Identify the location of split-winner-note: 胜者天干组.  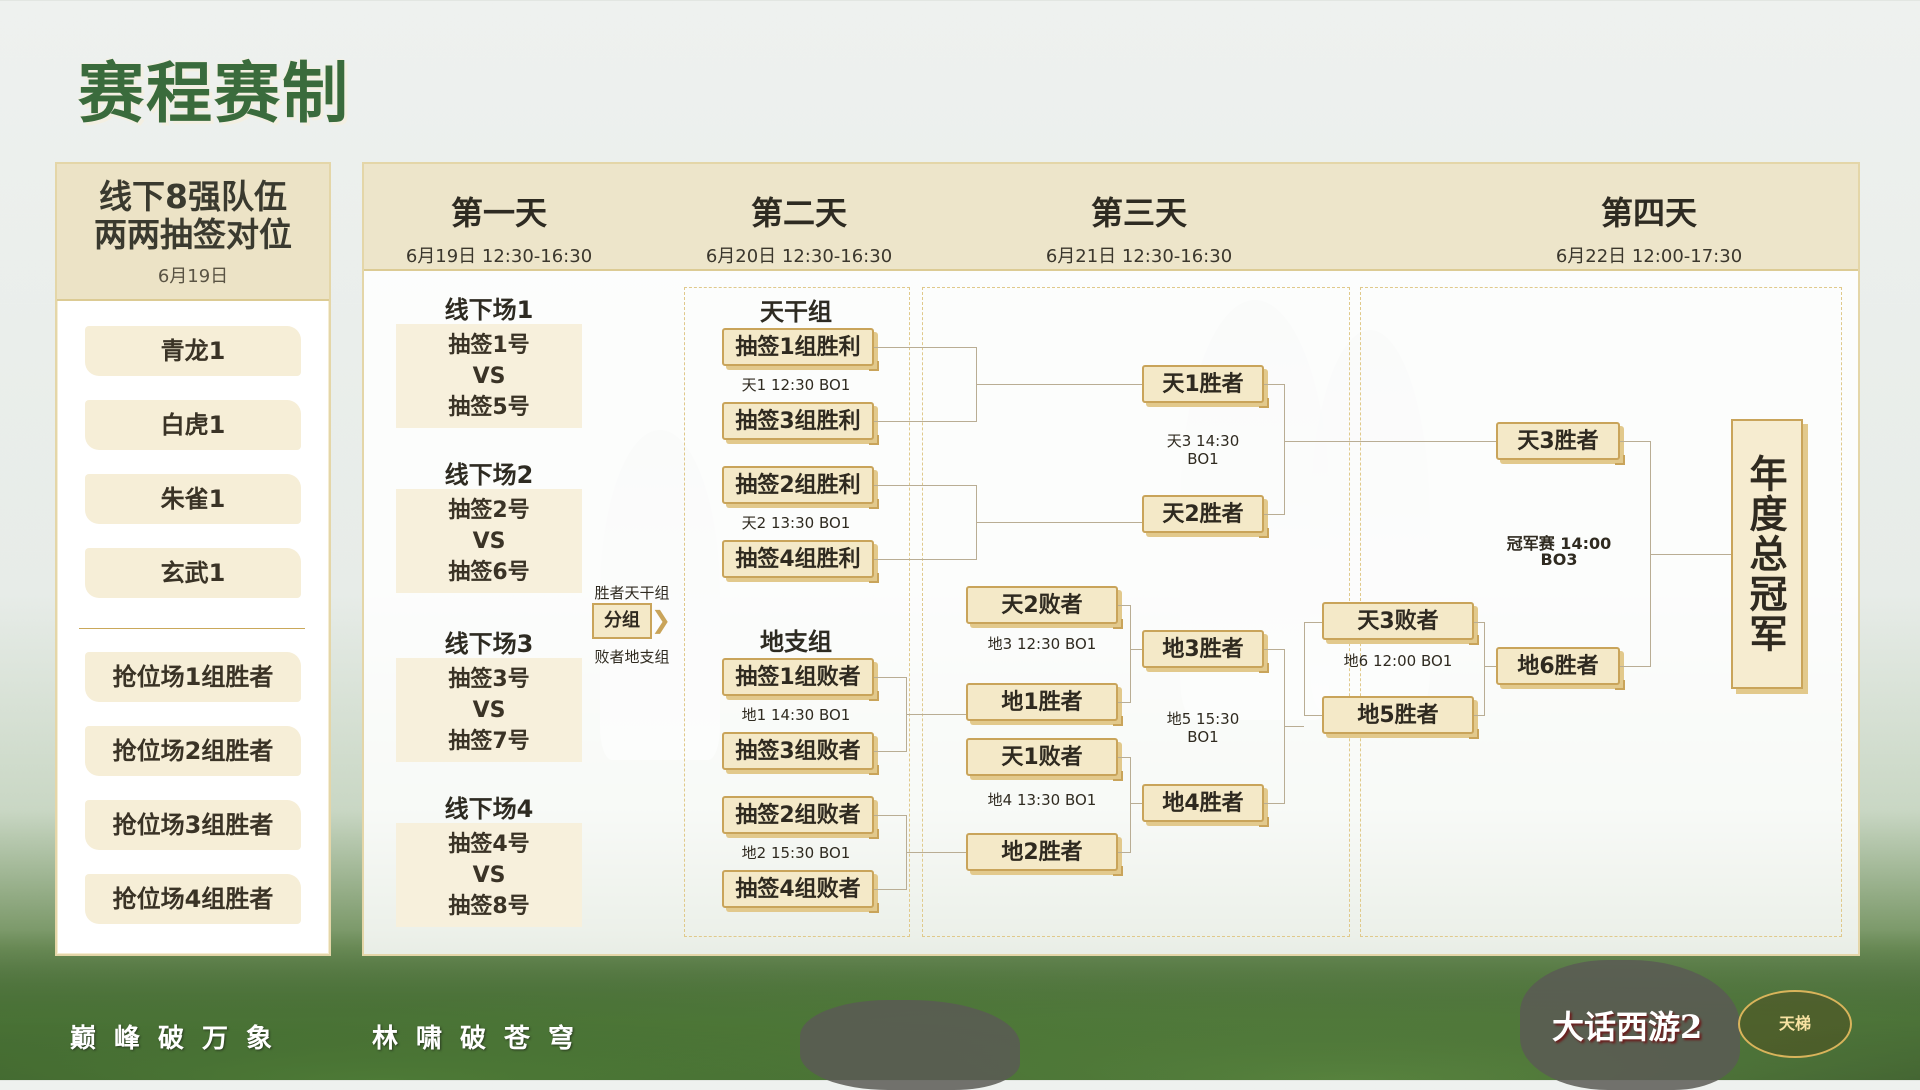
(632, 593).